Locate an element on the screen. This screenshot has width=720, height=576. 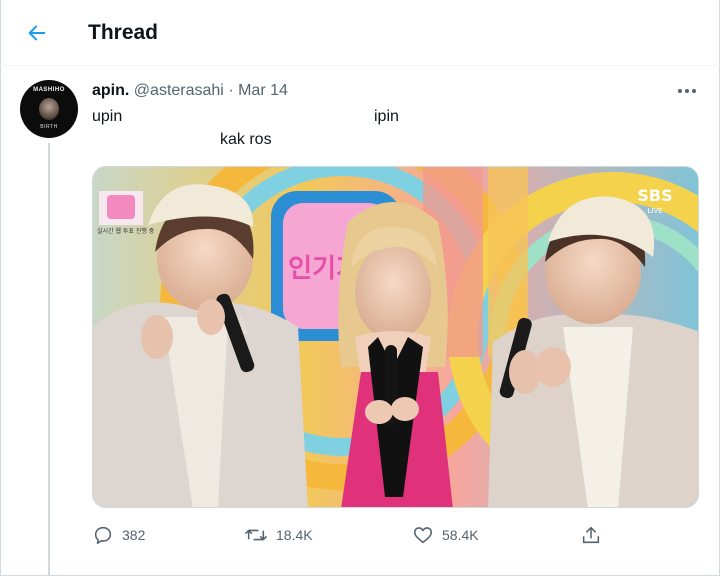
thread-header: Thread is located at coordinates (360, 33).